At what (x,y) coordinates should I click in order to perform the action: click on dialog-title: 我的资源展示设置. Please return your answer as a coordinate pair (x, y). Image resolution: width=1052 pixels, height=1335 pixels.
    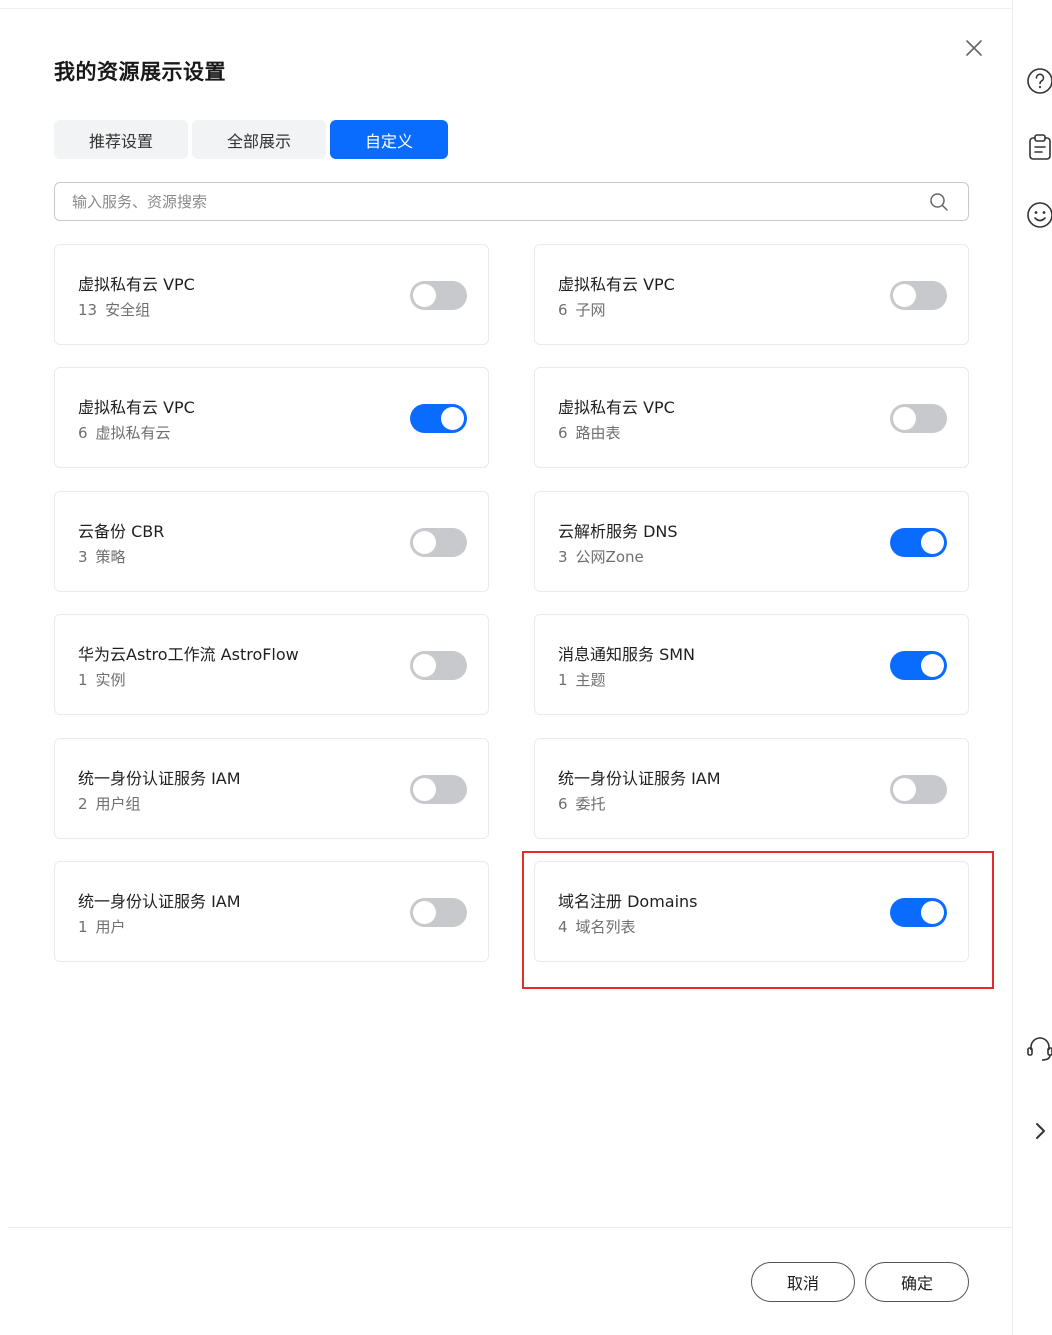
    Looking at the image, I should click on (140, 72).